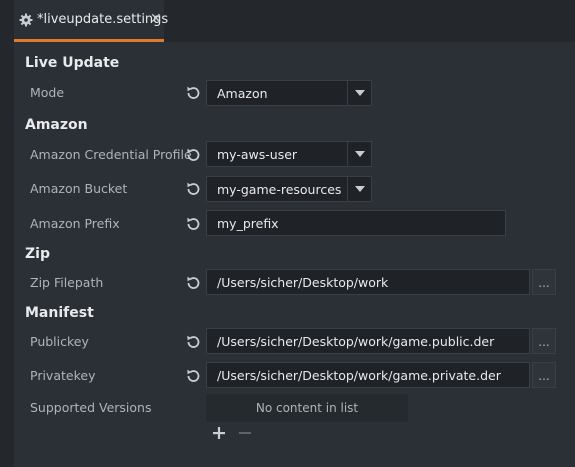 The width and height of the screenshot is (575, 467). I want to click on credential-profile-label: Amazon Credential Profile, so click(111, 154).